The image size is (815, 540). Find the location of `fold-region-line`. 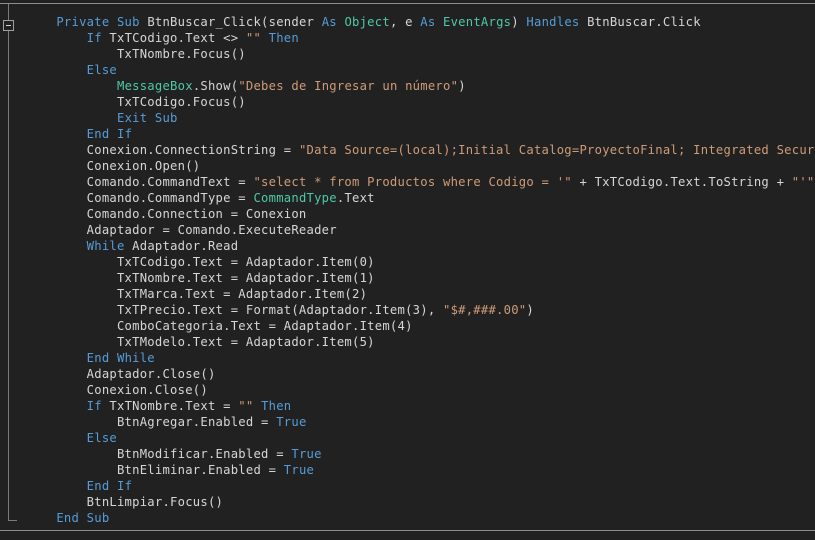

fold-region-line is located at coordinates (8, 262).